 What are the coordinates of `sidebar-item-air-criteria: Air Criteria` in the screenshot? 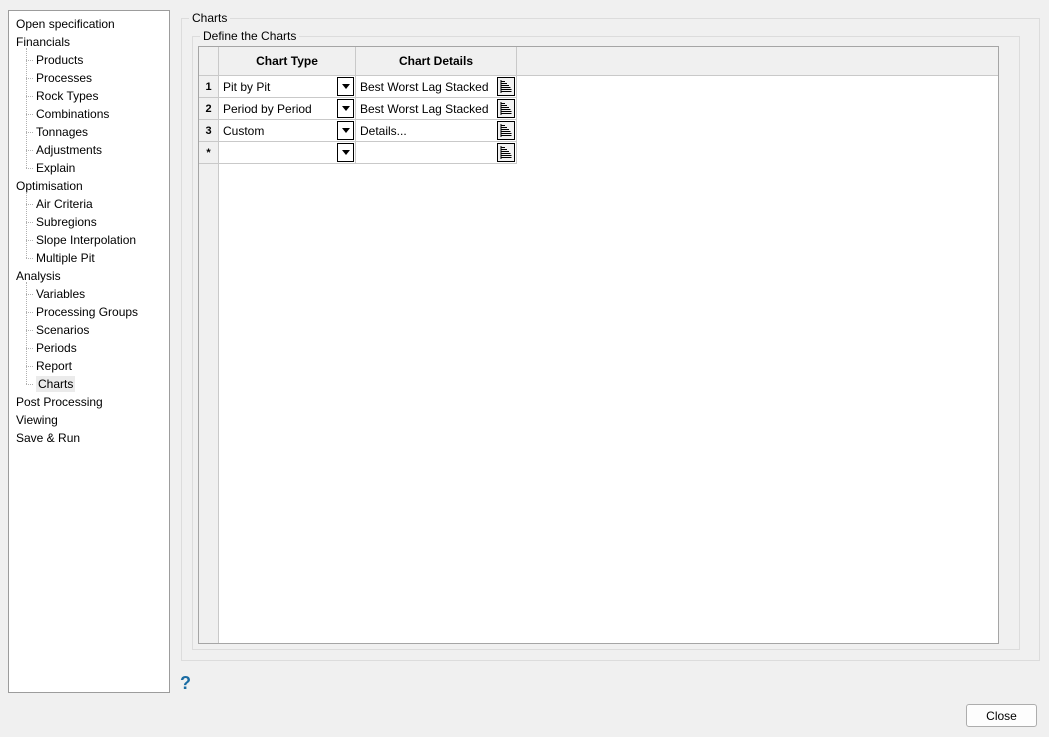 It's located at (97, 204).